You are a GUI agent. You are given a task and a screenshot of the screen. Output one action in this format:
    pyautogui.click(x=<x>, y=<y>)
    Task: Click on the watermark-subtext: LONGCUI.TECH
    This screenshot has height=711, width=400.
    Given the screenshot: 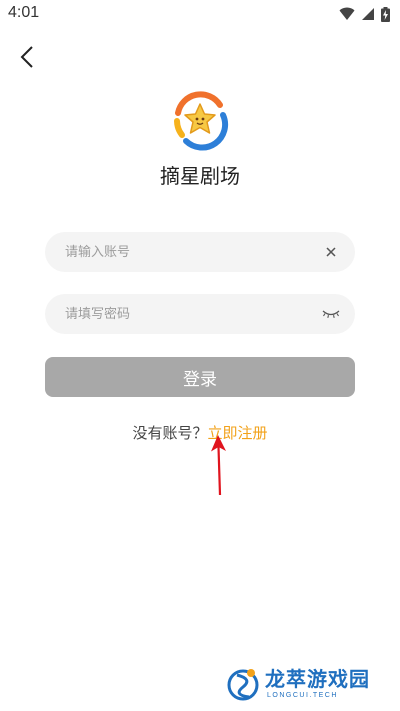 What is the action you would take?
    pyautogui.click(x=302, y=695)
    